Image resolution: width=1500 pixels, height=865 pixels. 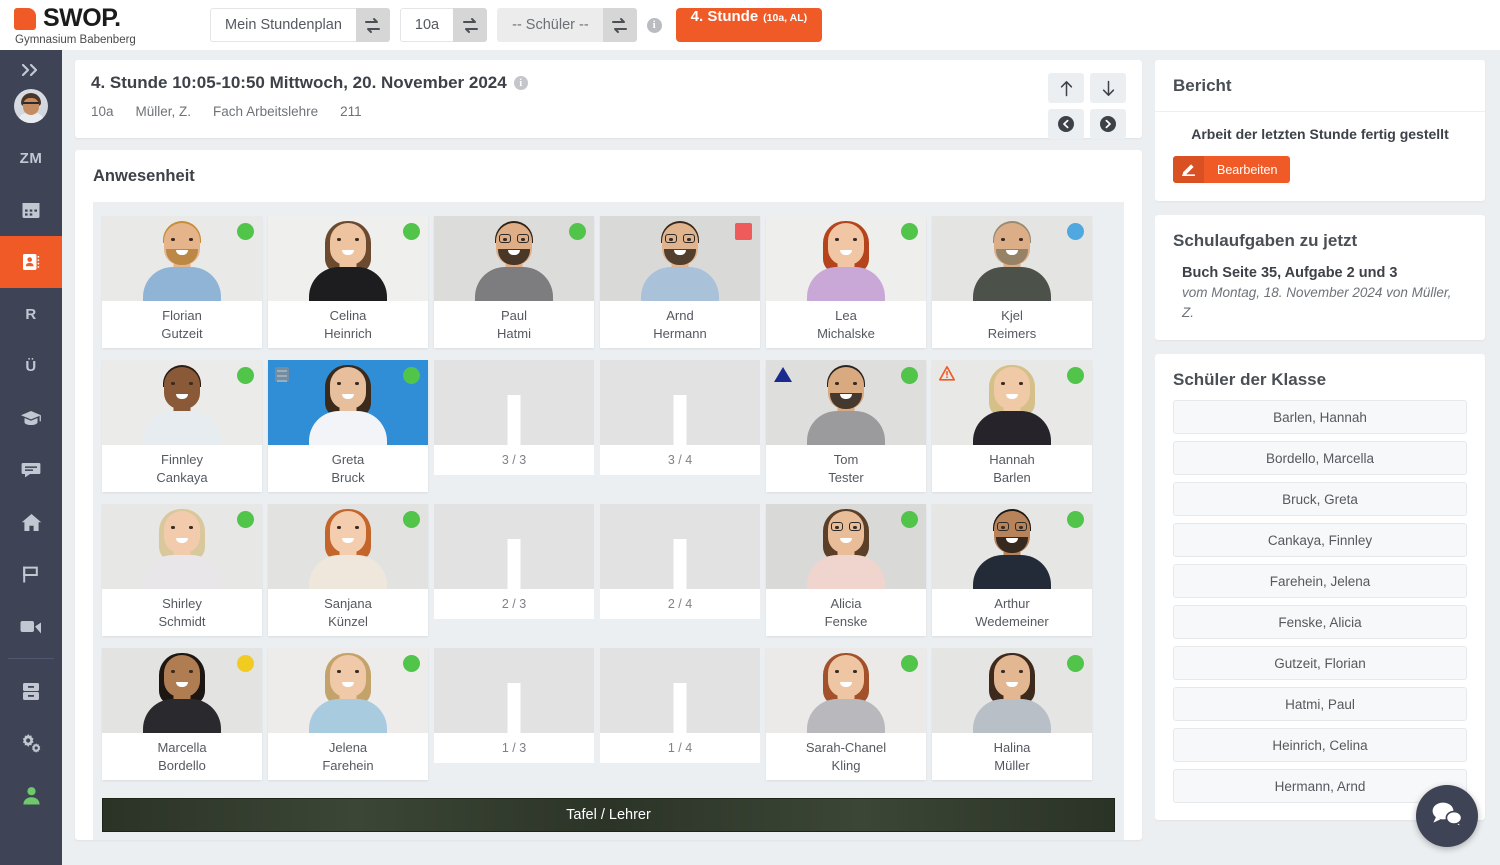 What do you see at coordinates (31, 65) in the screenshot?
I see `sidebar-item-expand` at bounding box center [31, 65].